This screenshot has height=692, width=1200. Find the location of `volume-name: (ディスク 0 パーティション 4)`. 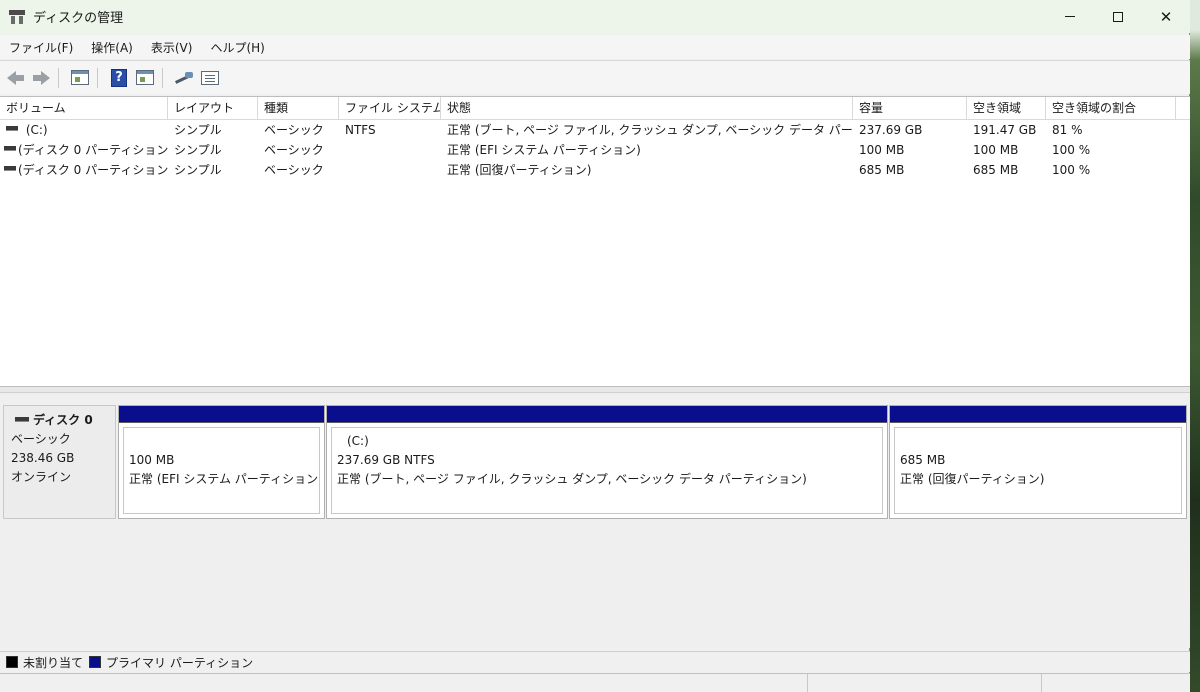

volume-name: (ディスク 0 パーティション 4) is located at coordinates (93, 170).